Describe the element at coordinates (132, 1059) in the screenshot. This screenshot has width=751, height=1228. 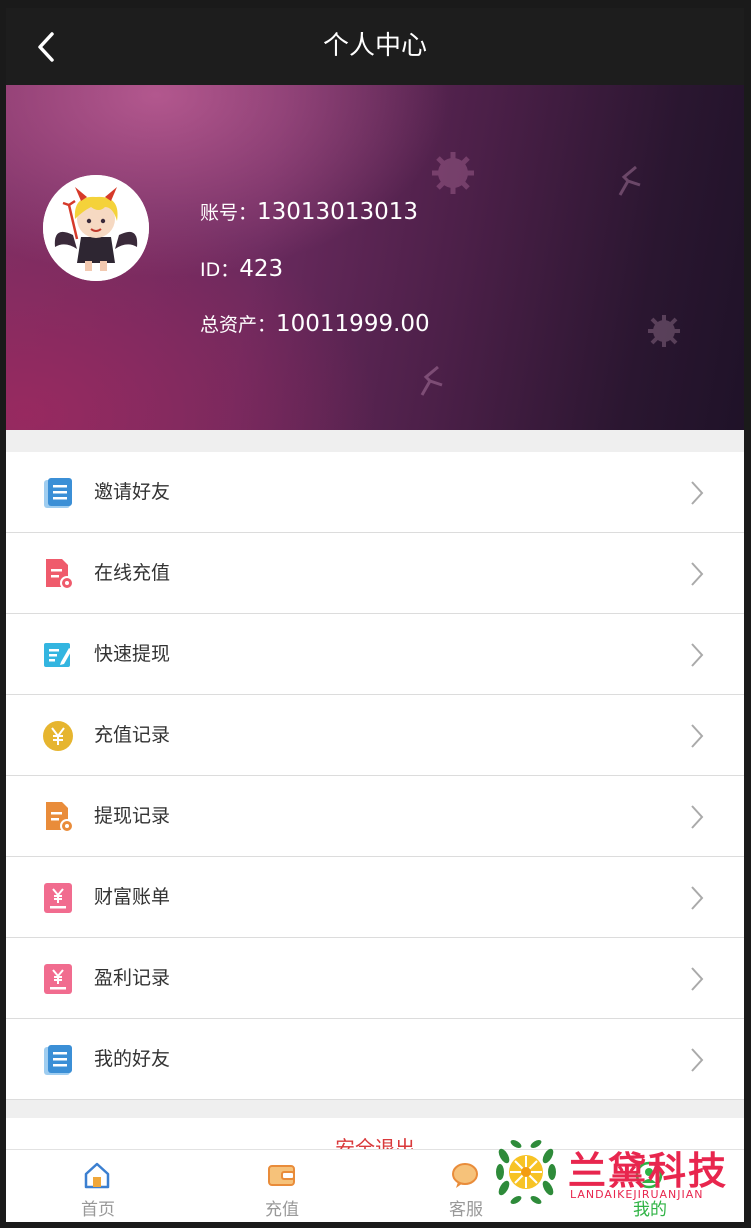
I see `menu-item-label: 我的好友` at that location.